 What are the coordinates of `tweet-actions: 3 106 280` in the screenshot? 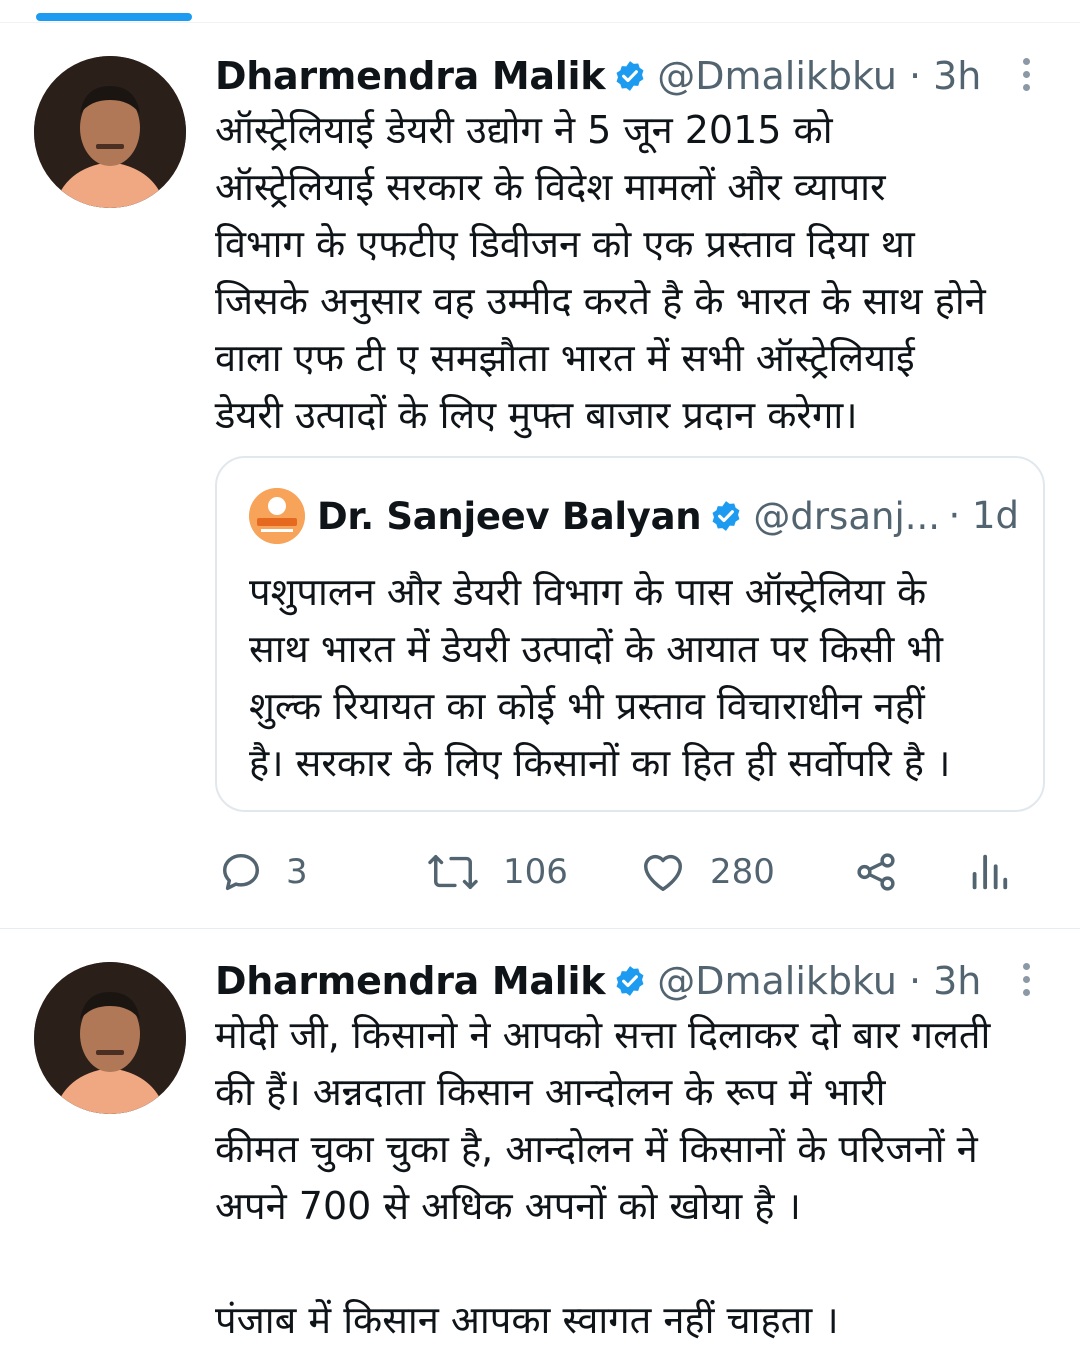 It's located at (540, 872).